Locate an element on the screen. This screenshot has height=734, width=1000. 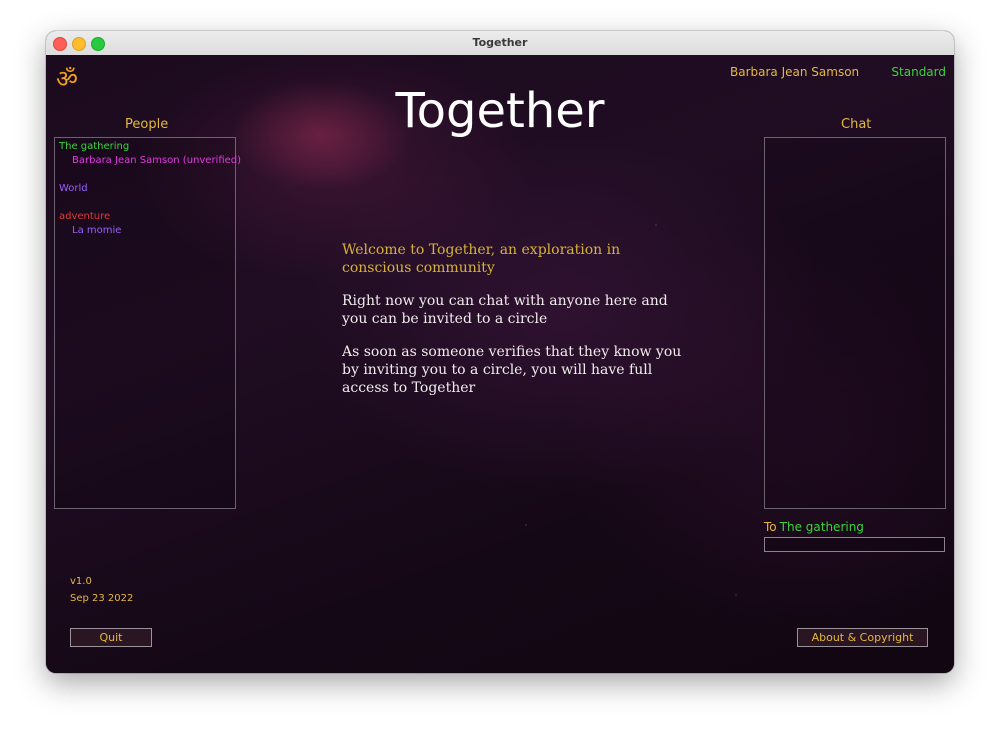
chat-label: Chat is located at coordinates (856, 124).